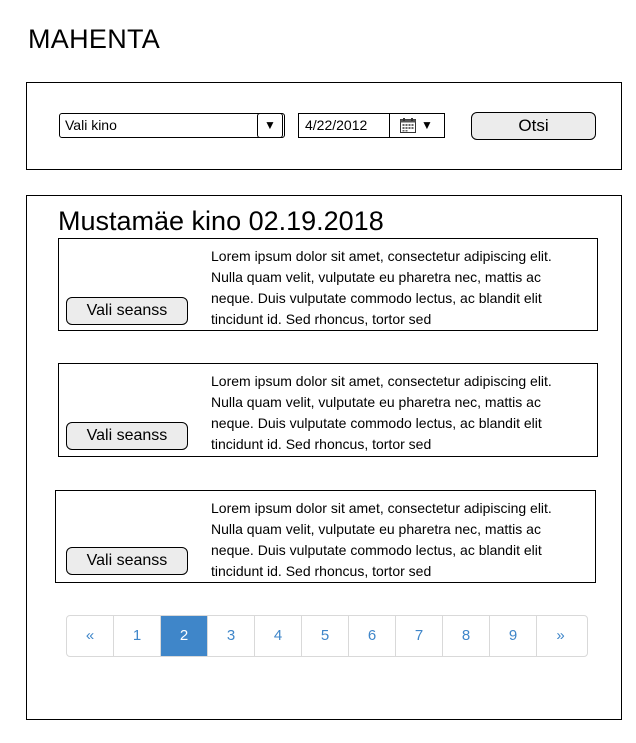 Image resolution: width=636 pixels, height=743 pixels. I want to click on pagination: «1 2 3 4 5 6 7 8 9», so click(327, 636).